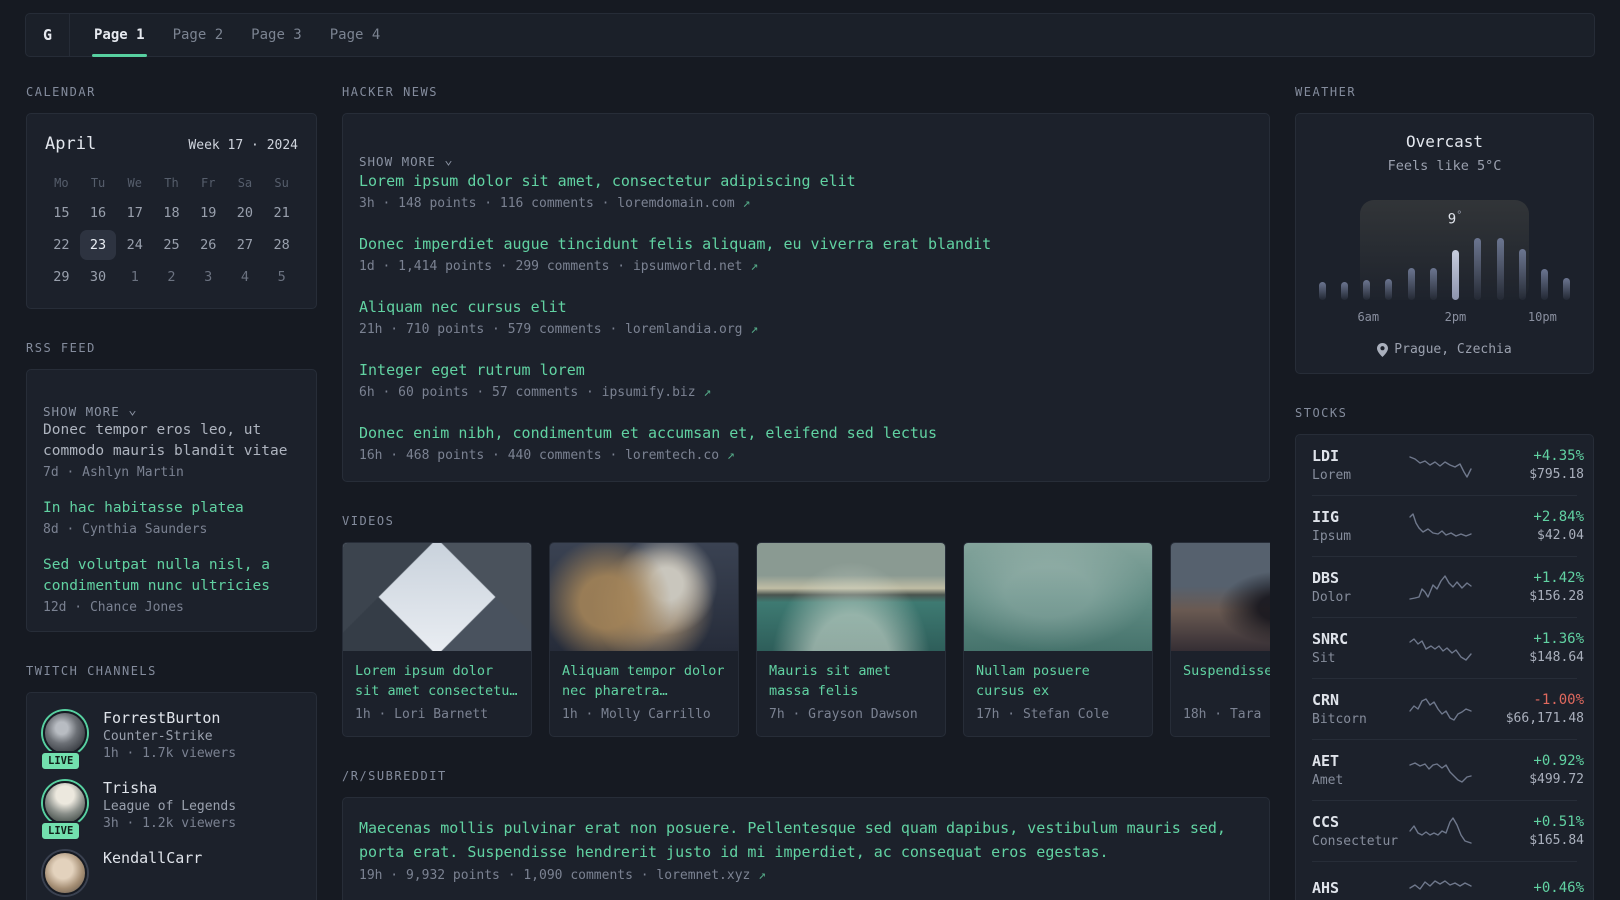 The width and height of the screenshot is (1620, 900). I want to click on source-link: loremlandia.org, so click(683, 329).